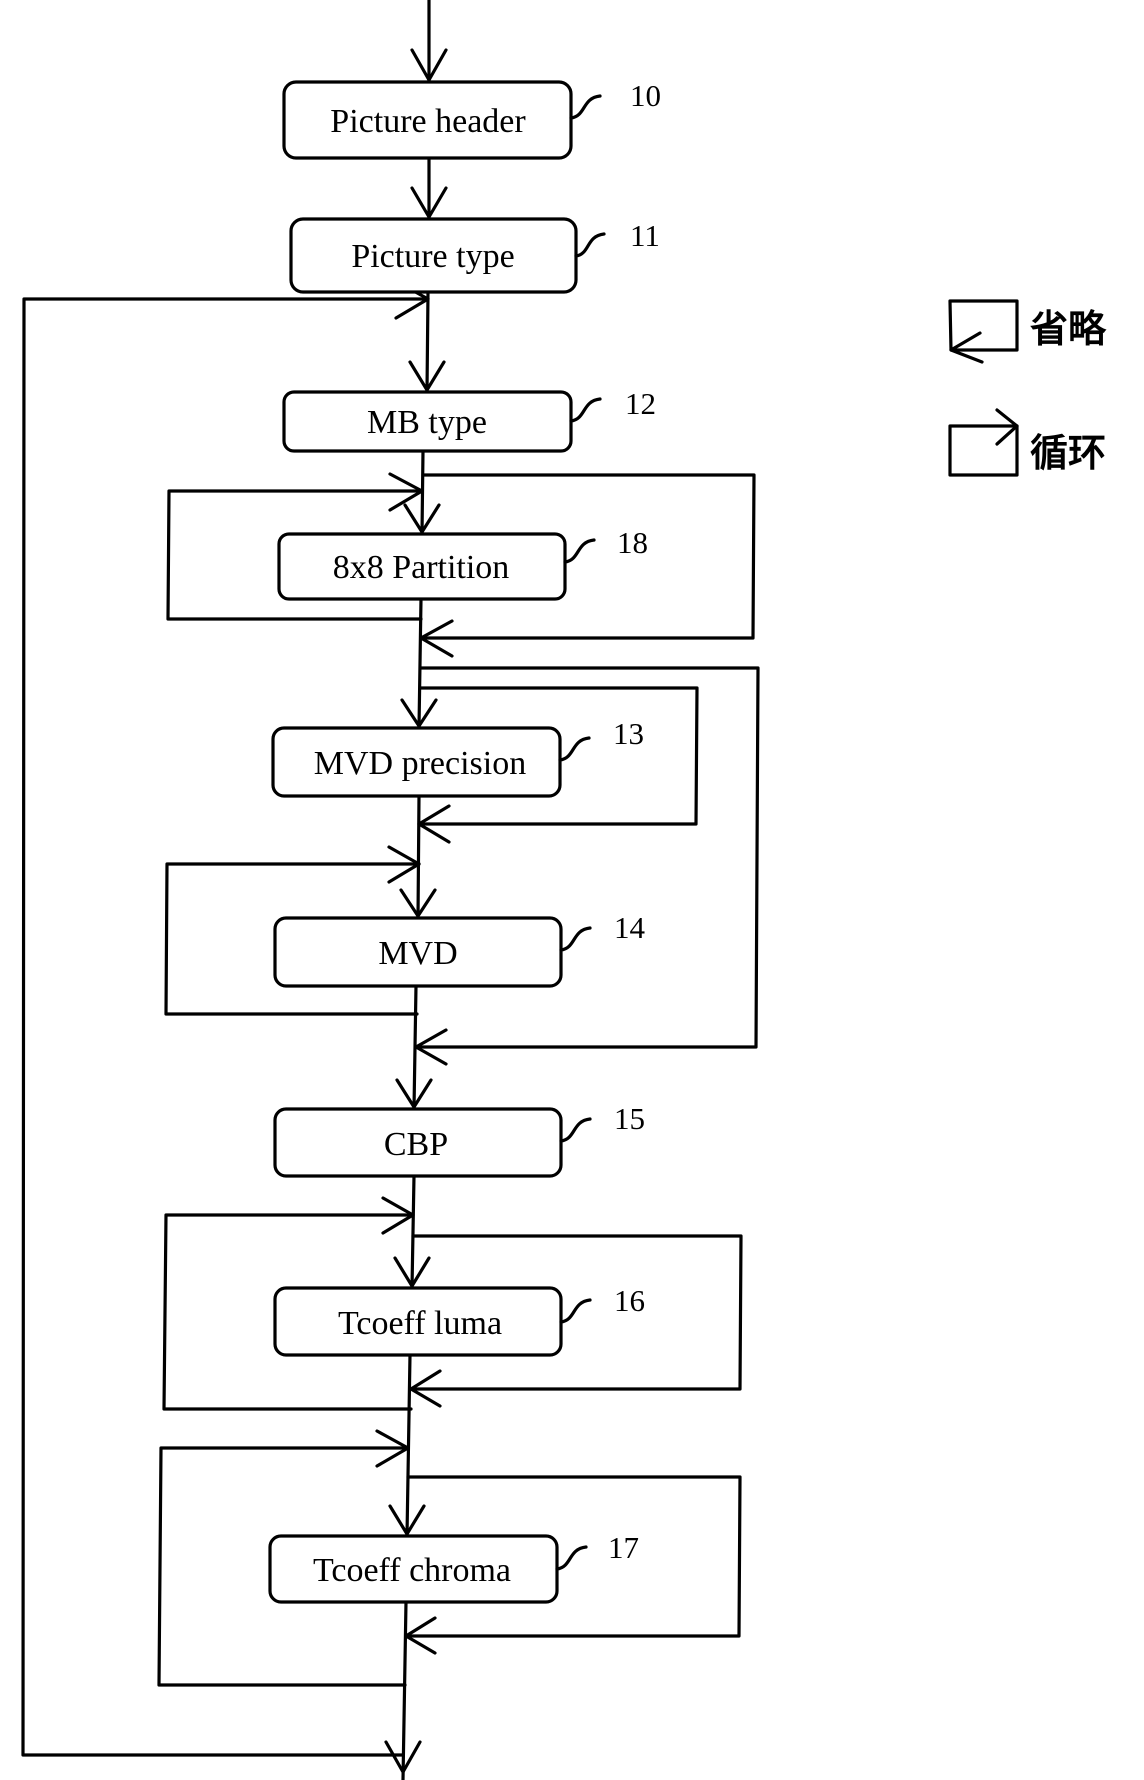 The image size is (1144, 1780). What do you see at coordinates (629, 1300) in the screenshot?
I see `block-number: 16` at bounding box center [629, 1300].